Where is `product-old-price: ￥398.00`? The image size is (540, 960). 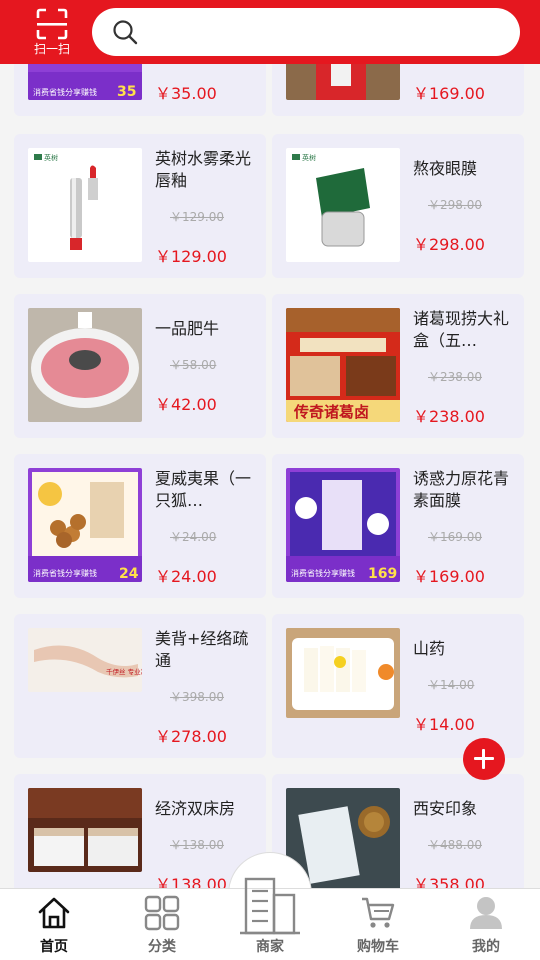
product-old-price: ￥398.00 is located at coordinates (197, 697).